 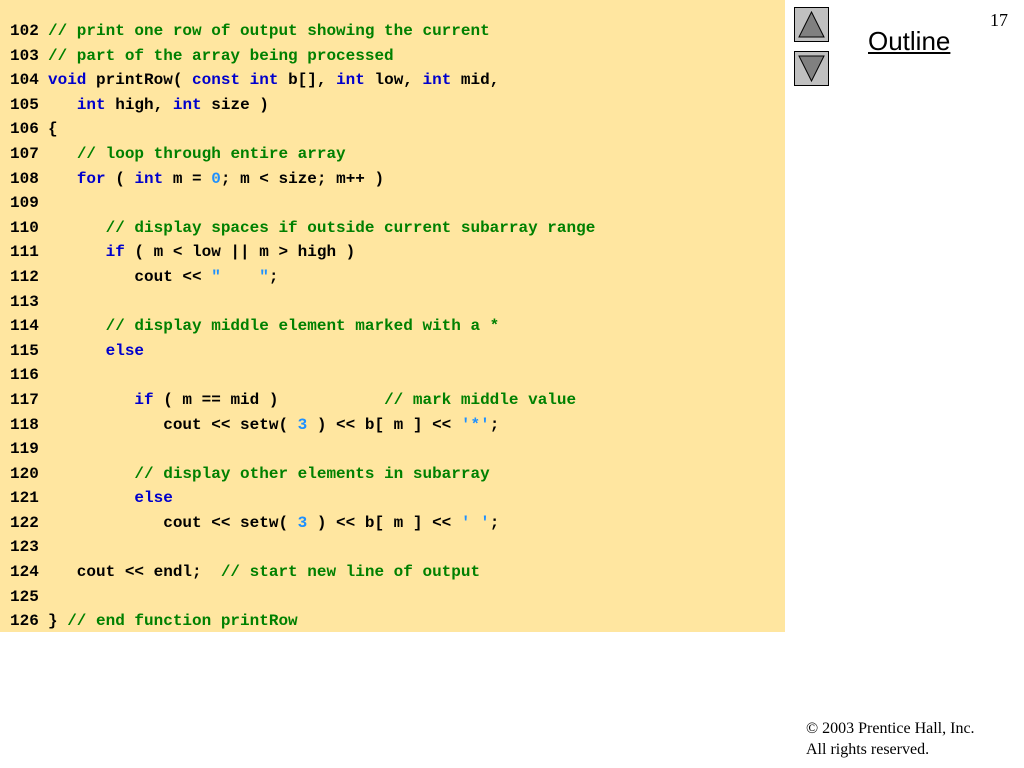 What do you see at coordinates (134, 572) in the screenshot?
I see `code-text: cout << endl;` at bounding box center [134, 572].